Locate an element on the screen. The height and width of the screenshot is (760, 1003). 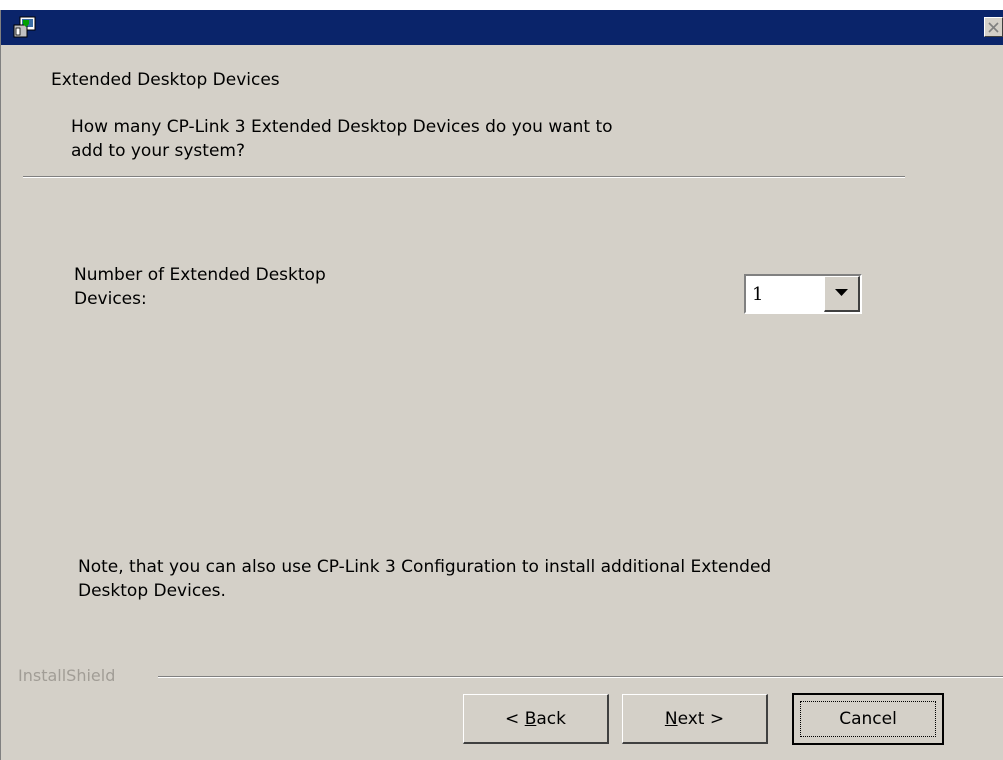
back-button-label: < Back is located at coordinates (535, 718).